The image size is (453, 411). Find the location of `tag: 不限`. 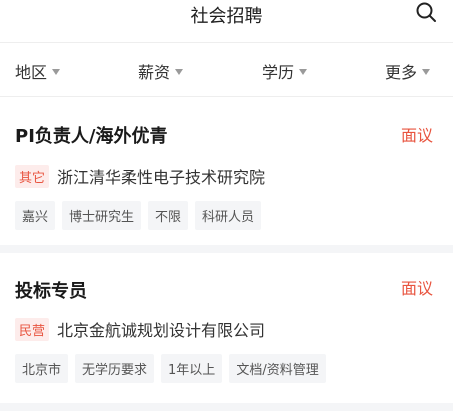

tag: 不限 is located at coordinates (168, 215).